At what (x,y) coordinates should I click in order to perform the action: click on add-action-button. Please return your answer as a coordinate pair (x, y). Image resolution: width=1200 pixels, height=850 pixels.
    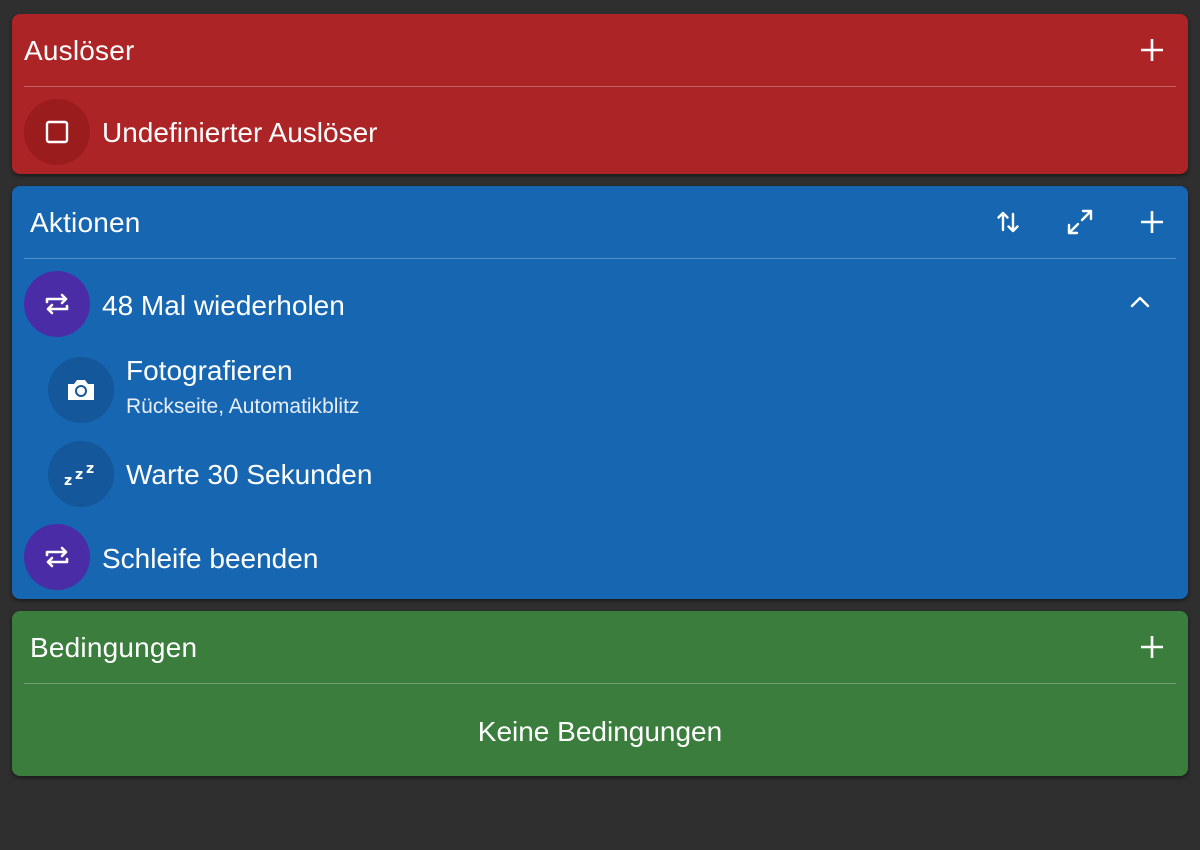
    Looking at the image, I should click on (1152, 222).